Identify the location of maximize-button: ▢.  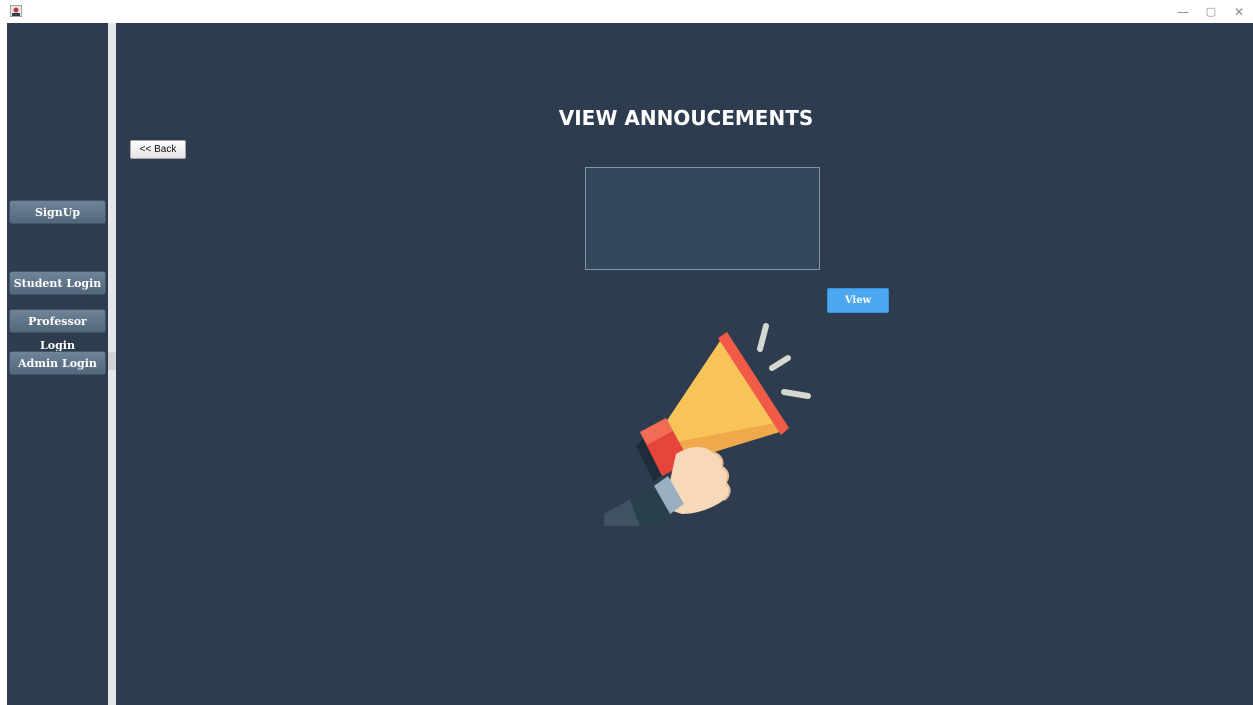
(1211, 12).